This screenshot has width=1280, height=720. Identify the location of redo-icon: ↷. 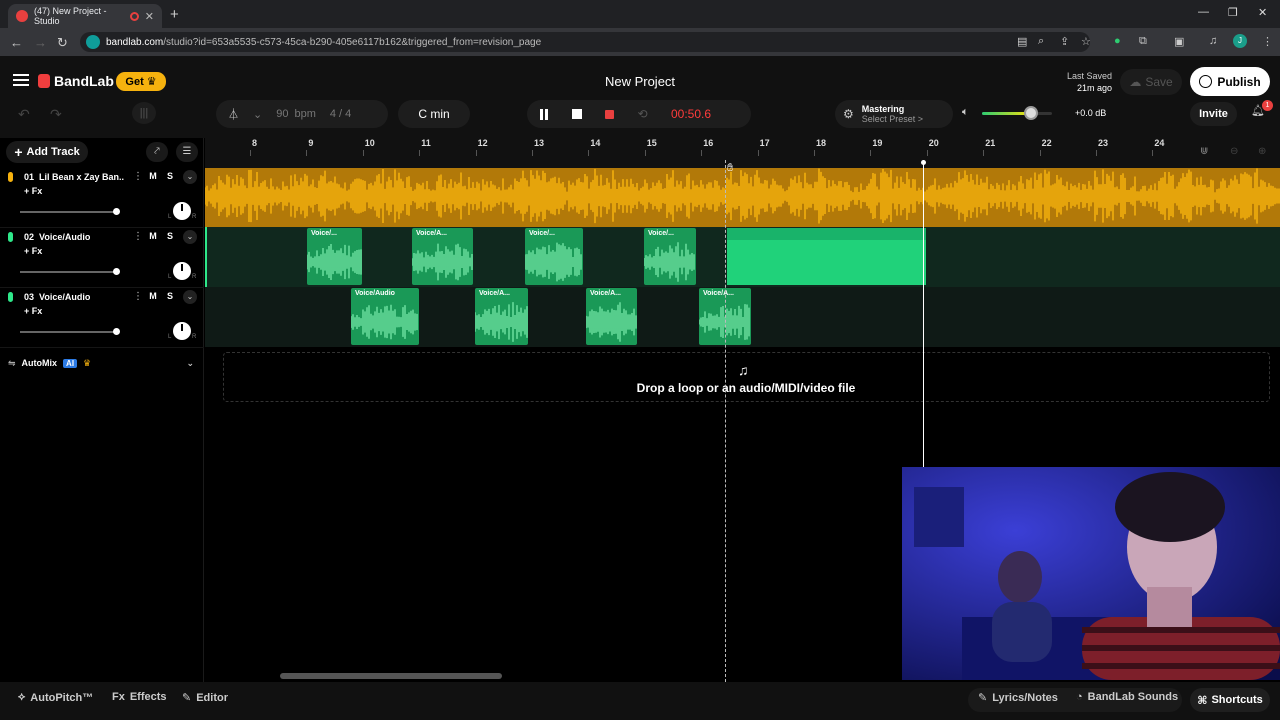
(56, 114).